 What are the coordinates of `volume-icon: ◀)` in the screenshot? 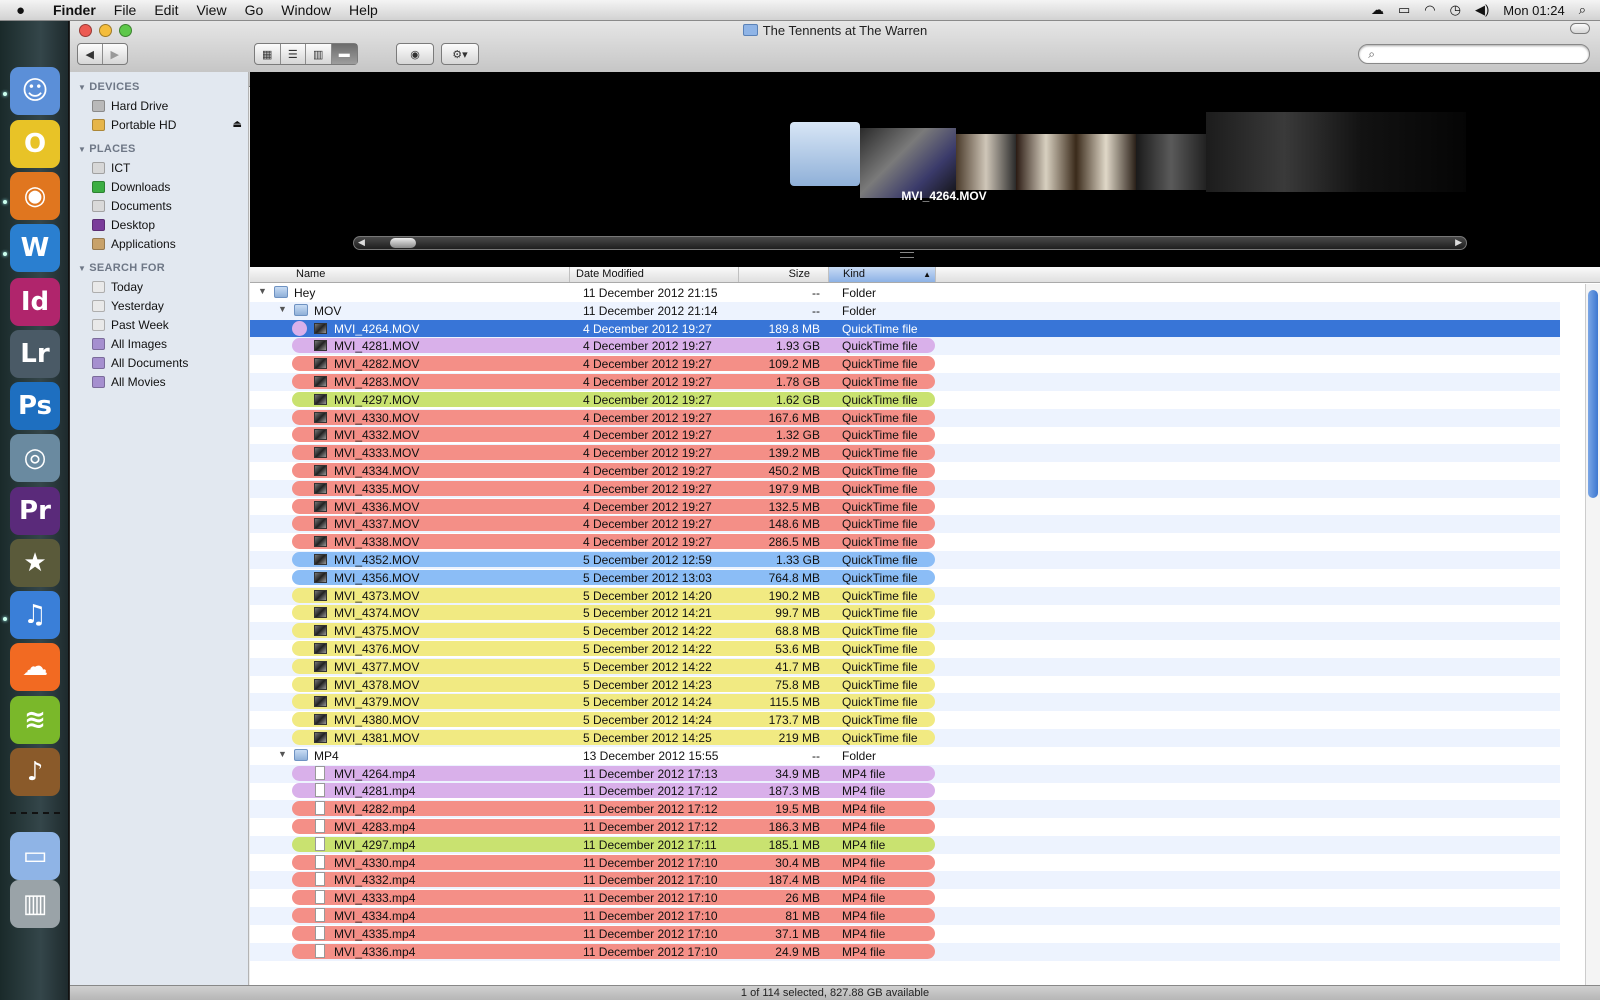 It's located at (1482, 10).